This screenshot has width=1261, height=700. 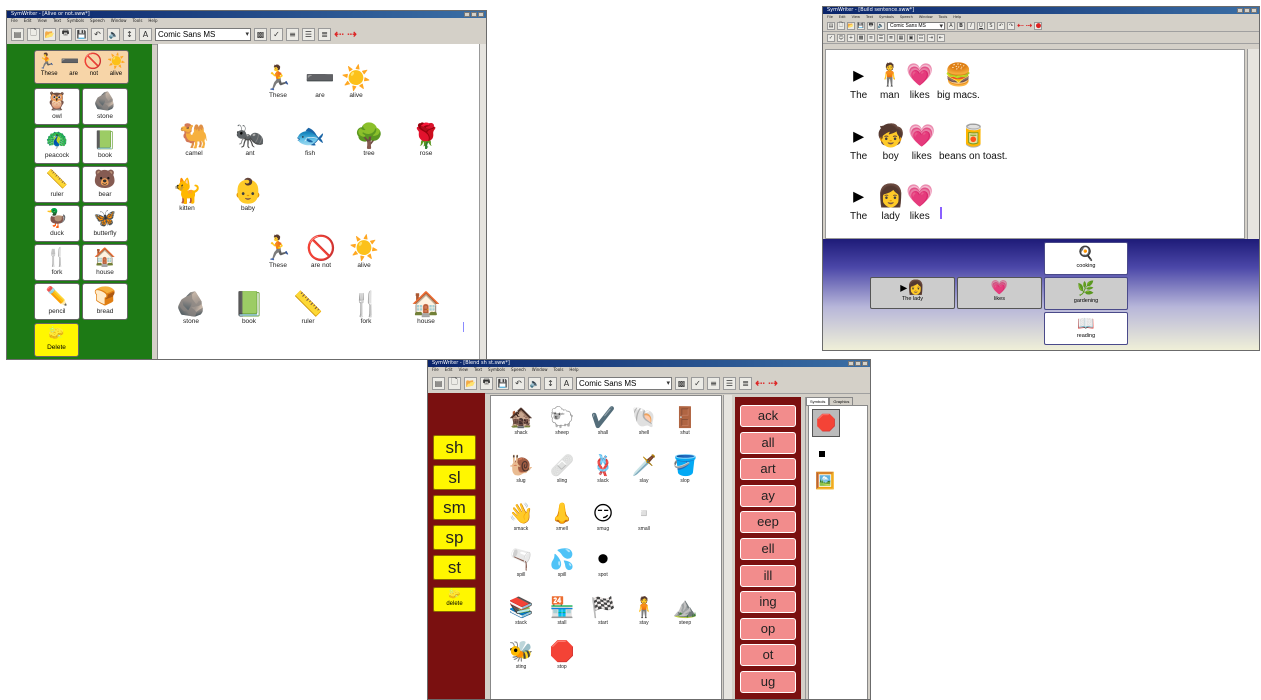 I want to click on delete-button: 🧽 Delete, so click(x=56, y=340).